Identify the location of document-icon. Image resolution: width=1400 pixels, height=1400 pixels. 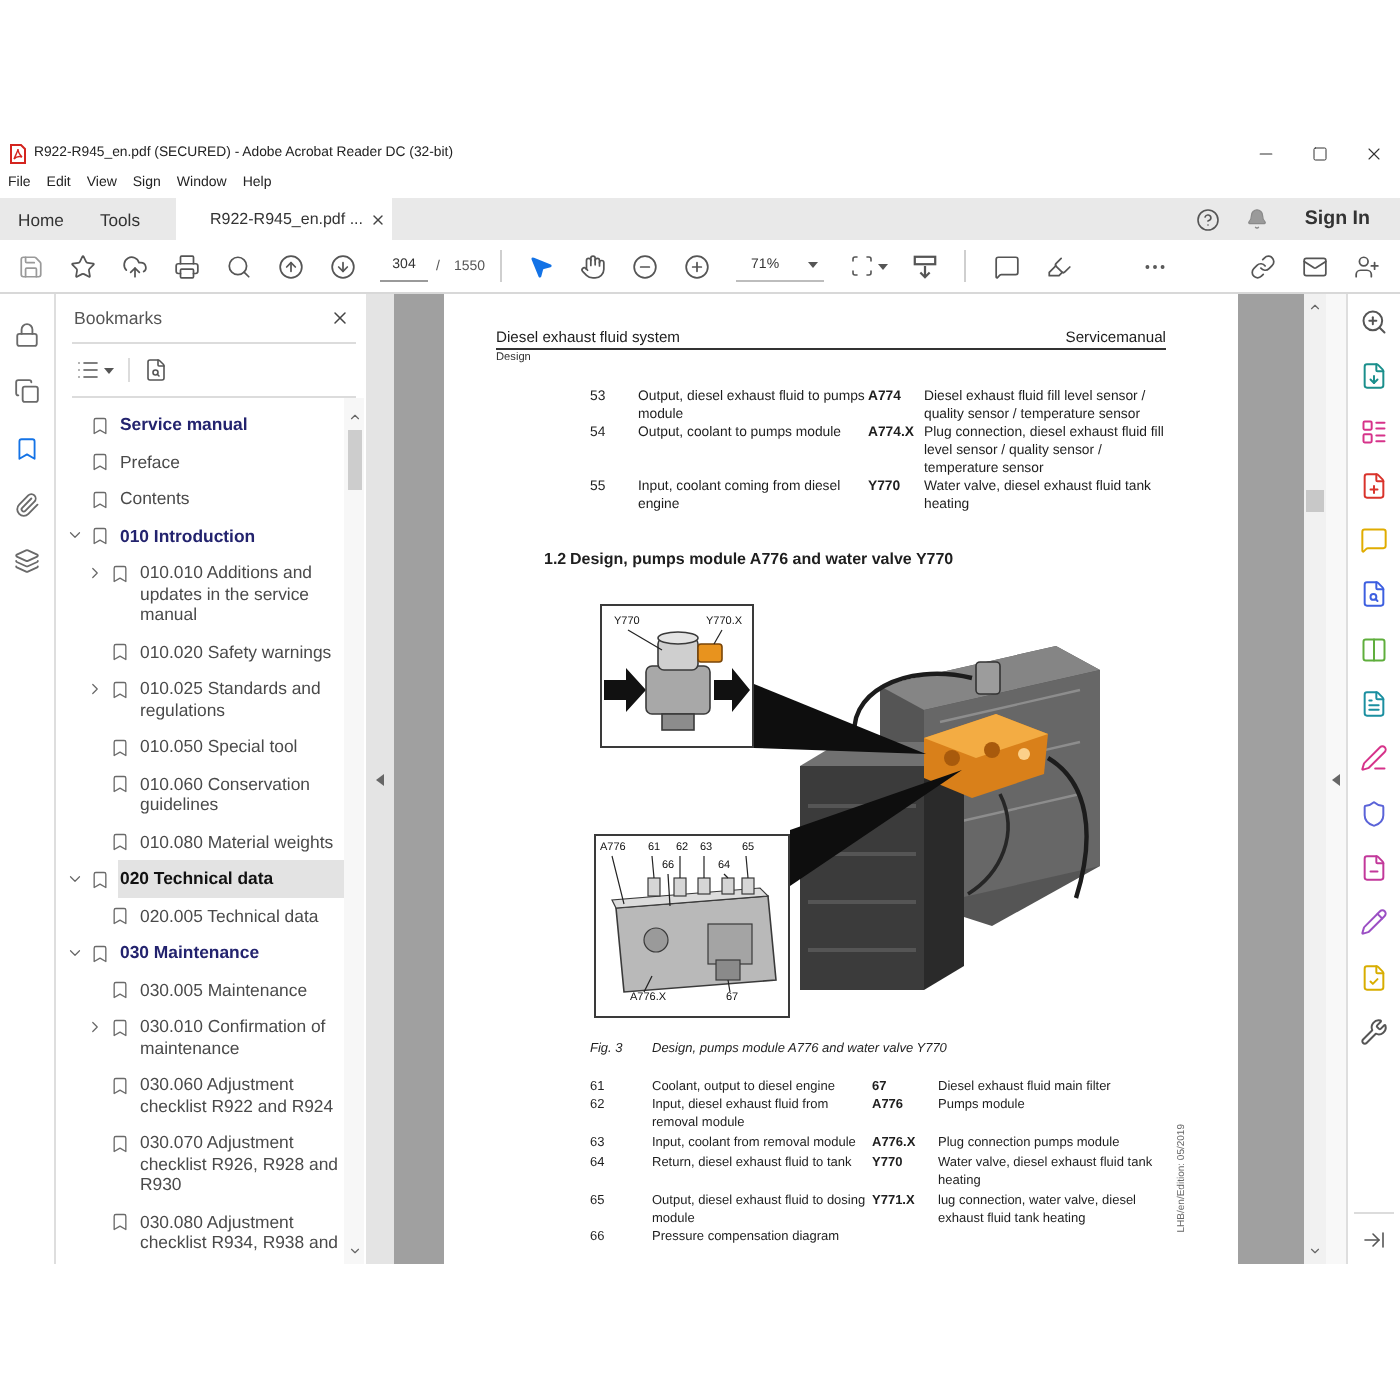
(1374, 704).